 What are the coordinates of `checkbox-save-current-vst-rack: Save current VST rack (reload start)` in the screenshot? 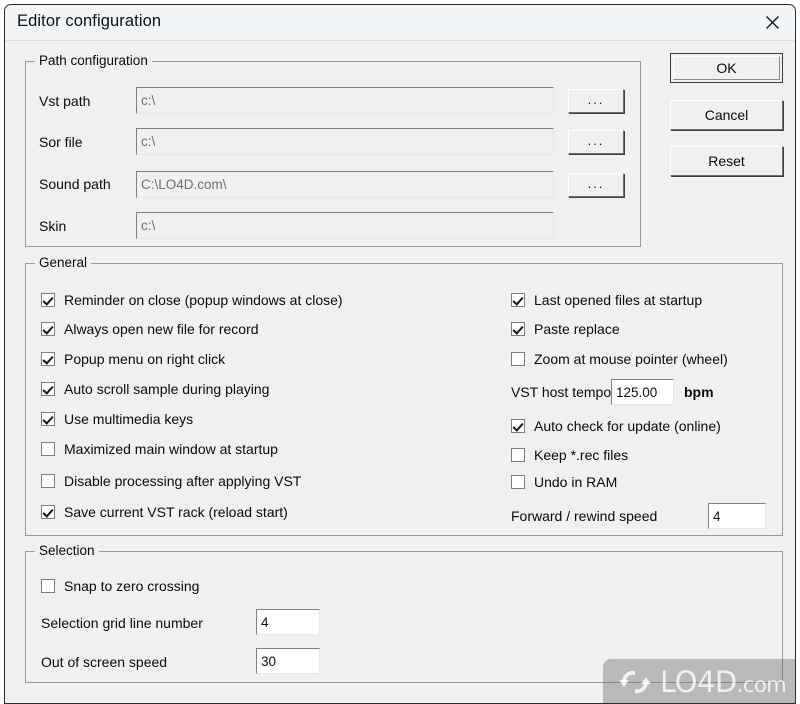 It's located at (164, 512).